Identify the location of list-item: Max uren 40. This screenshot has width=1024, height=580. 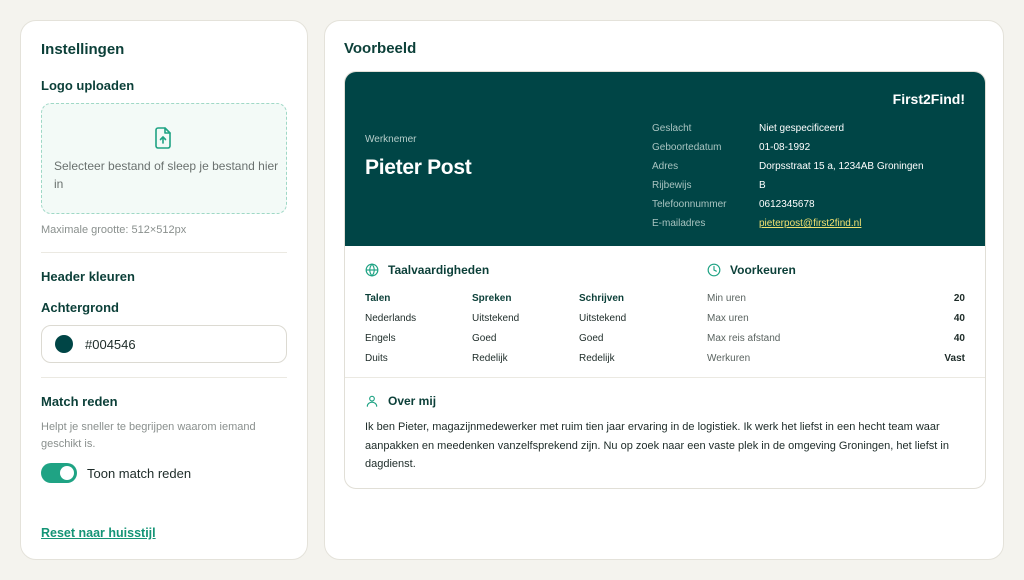
(836, 318).